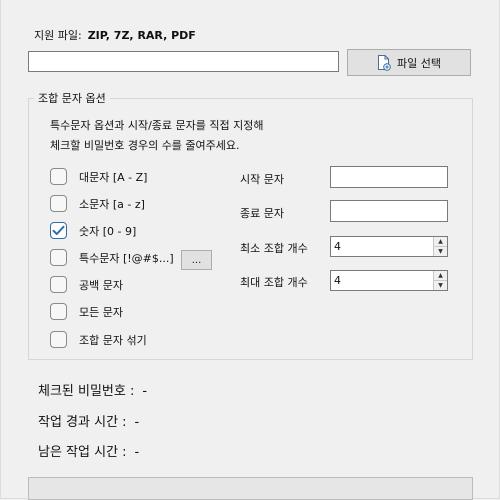 Image resolution: width=500 pixels, height=500 pixels. I want to click on supported-formats: 지원 파일: ZIP, 7Z, RAR, PDF, so click(115, 35).